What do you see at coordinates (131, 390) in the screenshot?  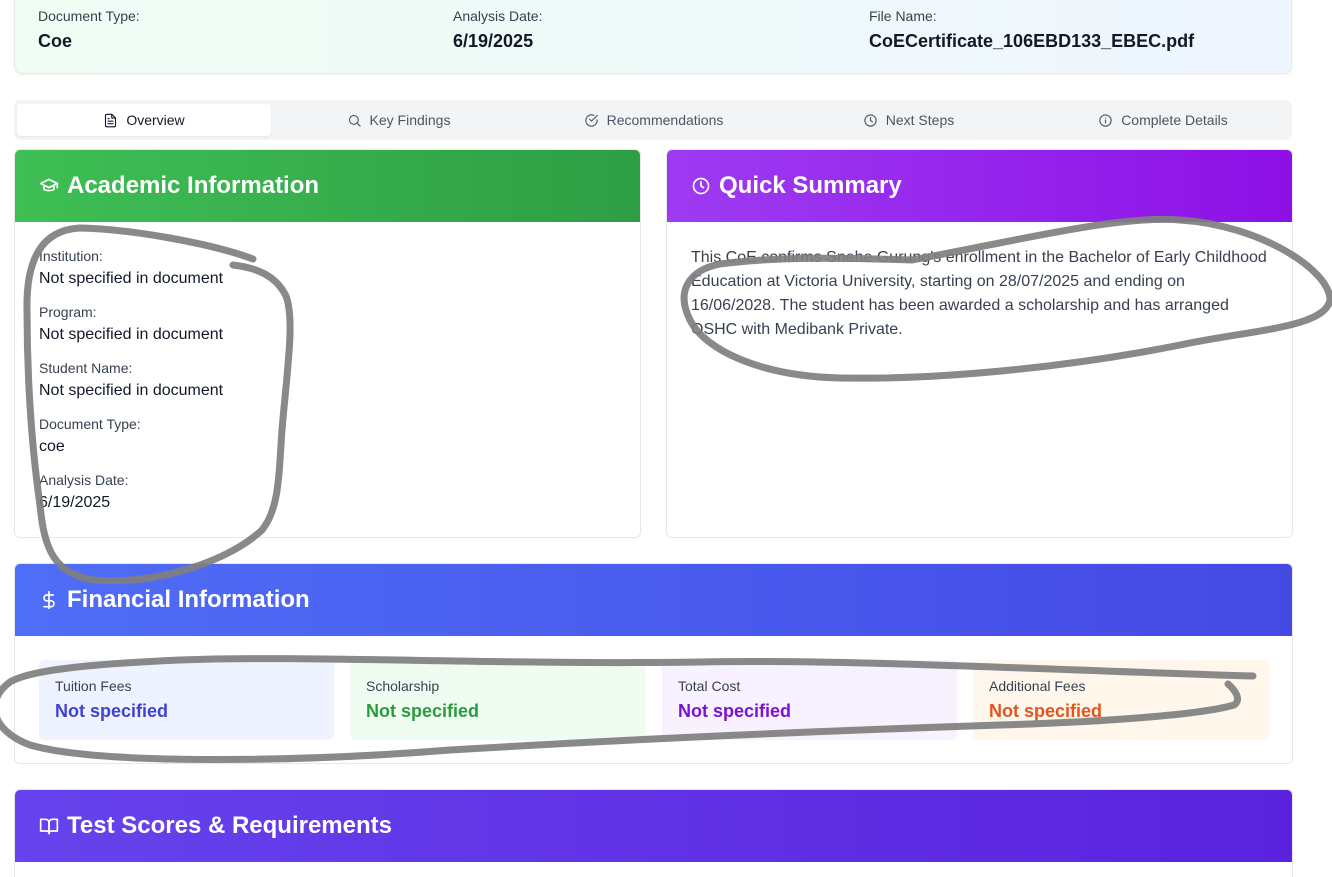 I see `student-name-value: Not specified in document` at bounding box center [131, 390].